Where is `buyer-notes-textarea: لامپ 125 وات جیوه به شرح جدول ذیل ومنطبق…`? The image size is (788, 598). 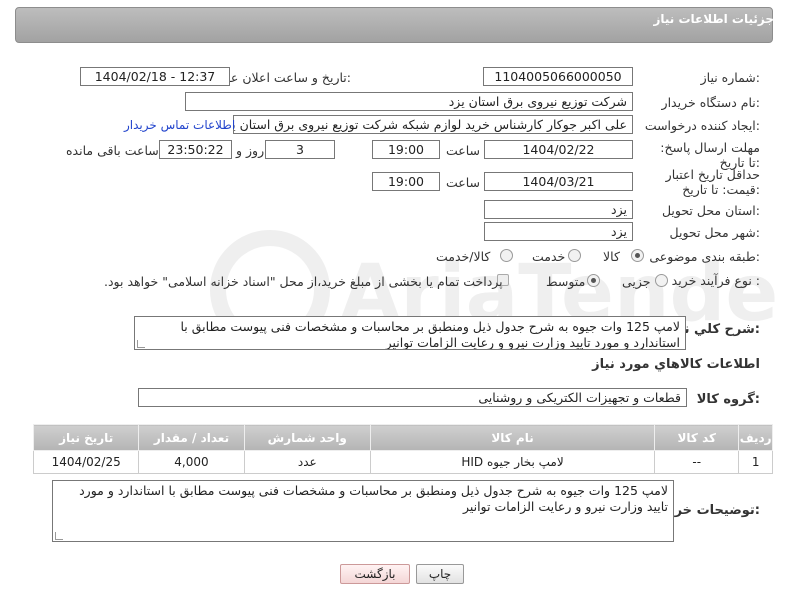
buyer-notes-textarea: لامپ 125 وات جیوه به شرح جدول ذیل ومنطبق… is located at coordinates (363, 511).